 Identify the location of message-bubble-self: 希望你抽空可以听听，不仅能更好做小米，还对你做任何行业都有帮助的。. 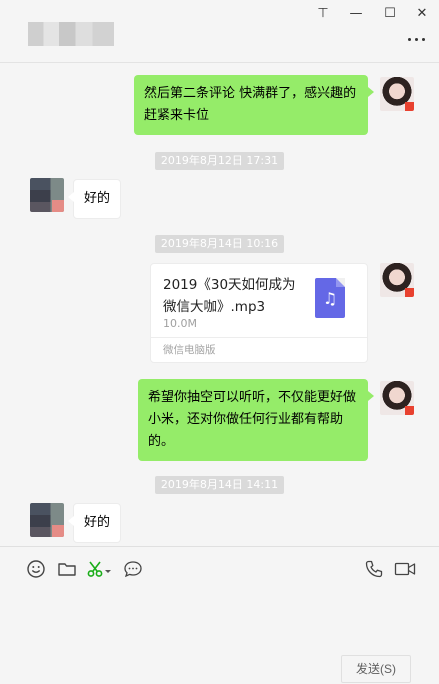
(256, 420).